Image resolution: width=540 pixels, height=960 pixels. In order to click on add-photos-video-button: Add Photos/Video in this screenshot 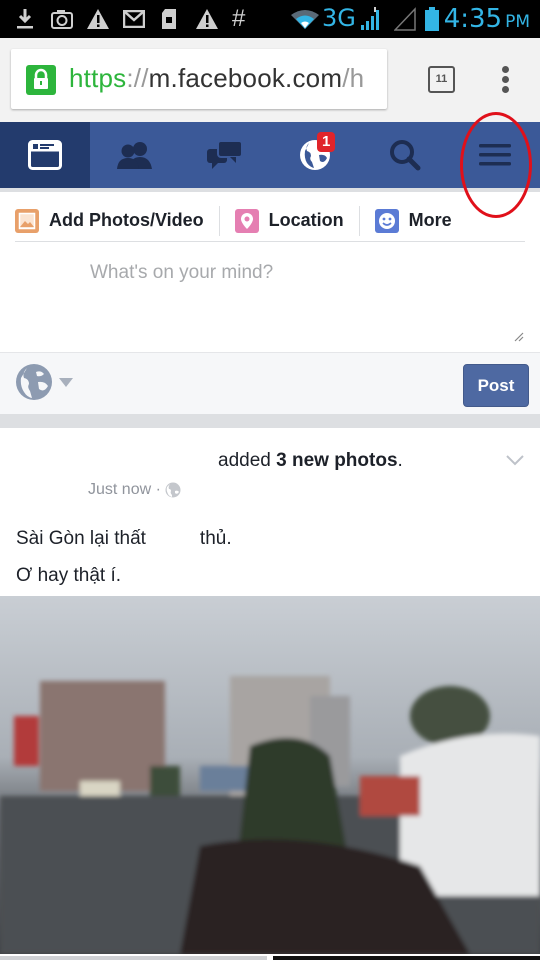, I will do `click(109, 221)`.